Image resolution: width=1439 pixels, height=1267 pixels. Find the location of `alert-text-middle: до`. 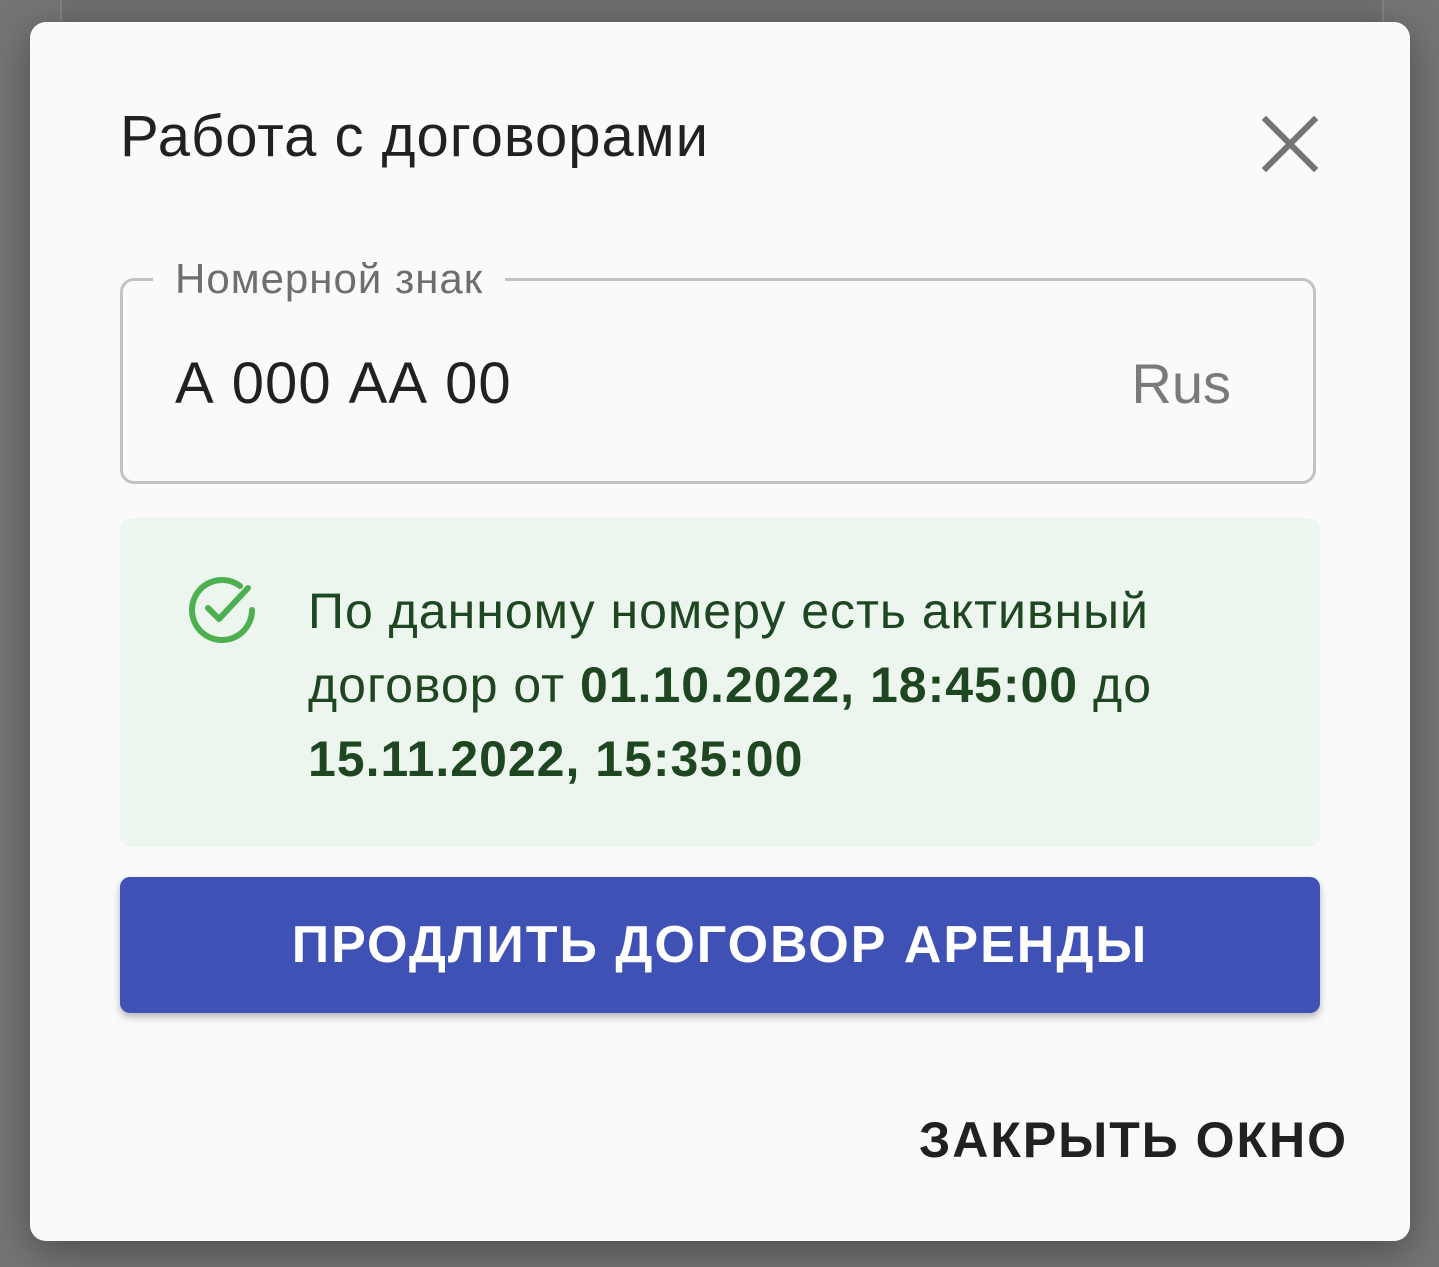

alert-text-middle: до is located at coordinates (1115, 685).